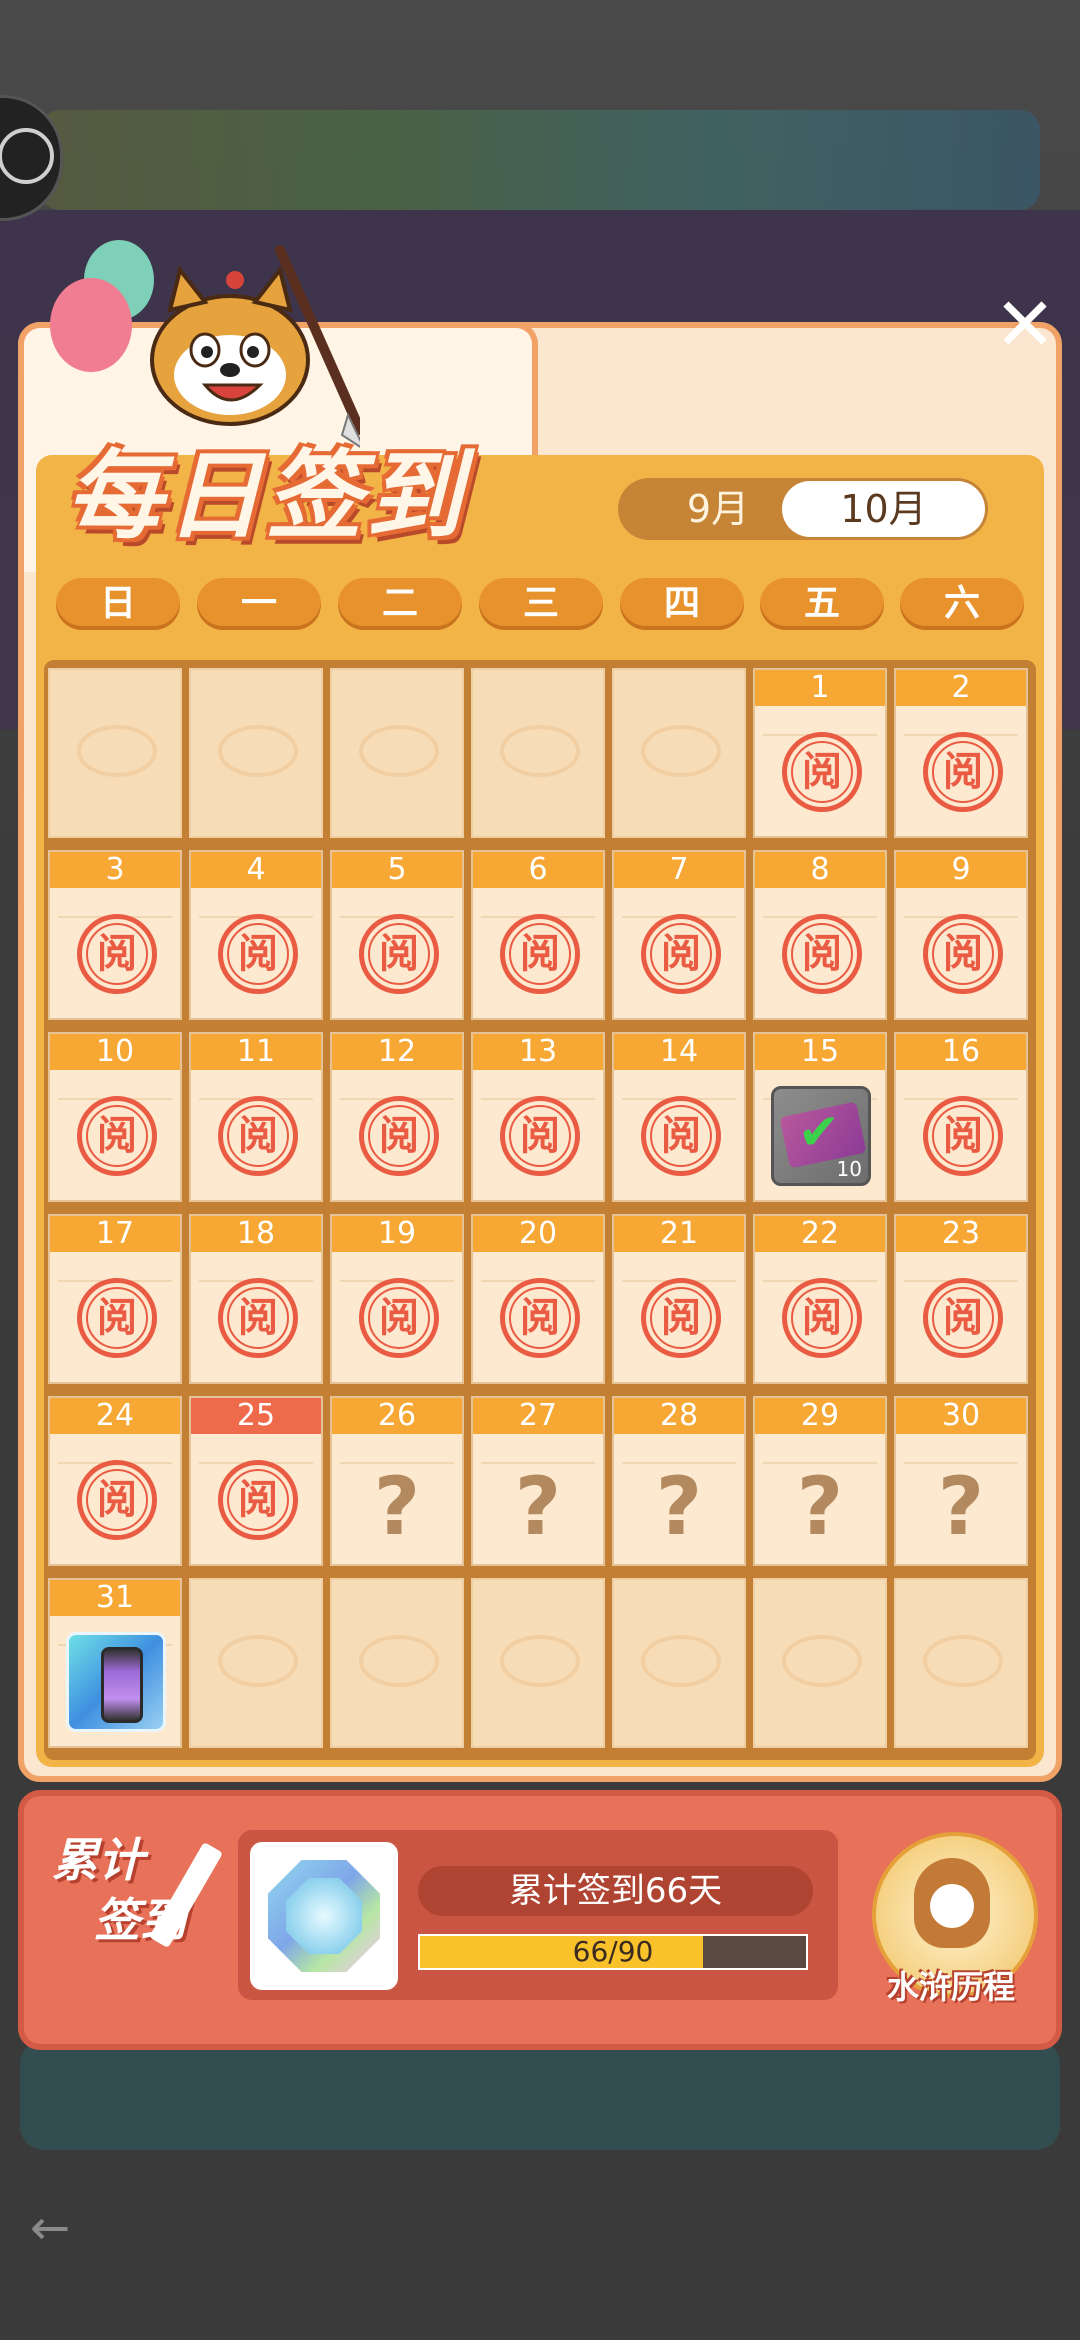 Image resolution: width=1080 pixels, height=2340 pixels. What do you see at coordinates (819, 1132) in the screenshot?
I see `checkmark-icon: ✔` at bounding box center [819, 1132].